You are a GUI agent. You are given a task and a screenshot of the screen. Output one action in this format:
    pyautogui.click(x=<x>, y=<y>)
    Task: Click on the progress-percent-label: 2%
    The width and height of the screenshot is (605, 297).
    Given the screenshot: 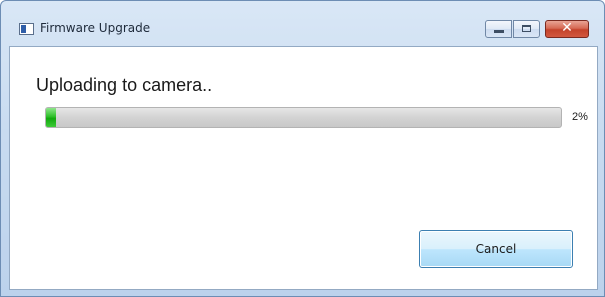 What is the action you would take?
    pyautogui.click(x=580, y=117)
    